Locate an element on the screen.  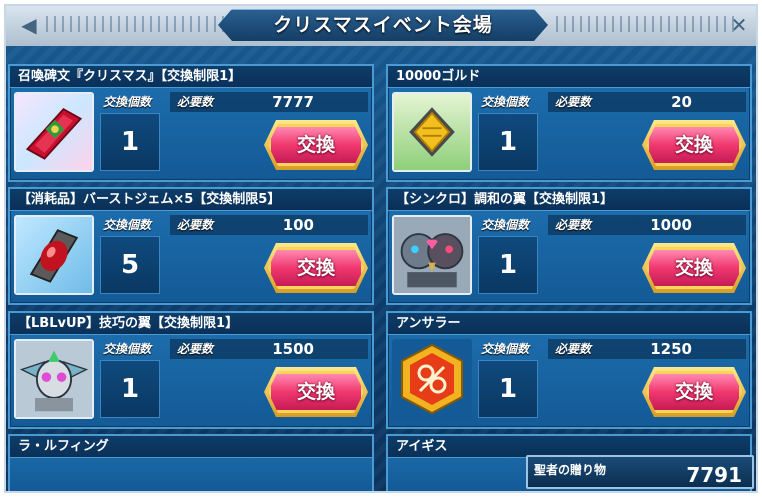
answerer-emblem-icon is located at coordinates (432, 379).